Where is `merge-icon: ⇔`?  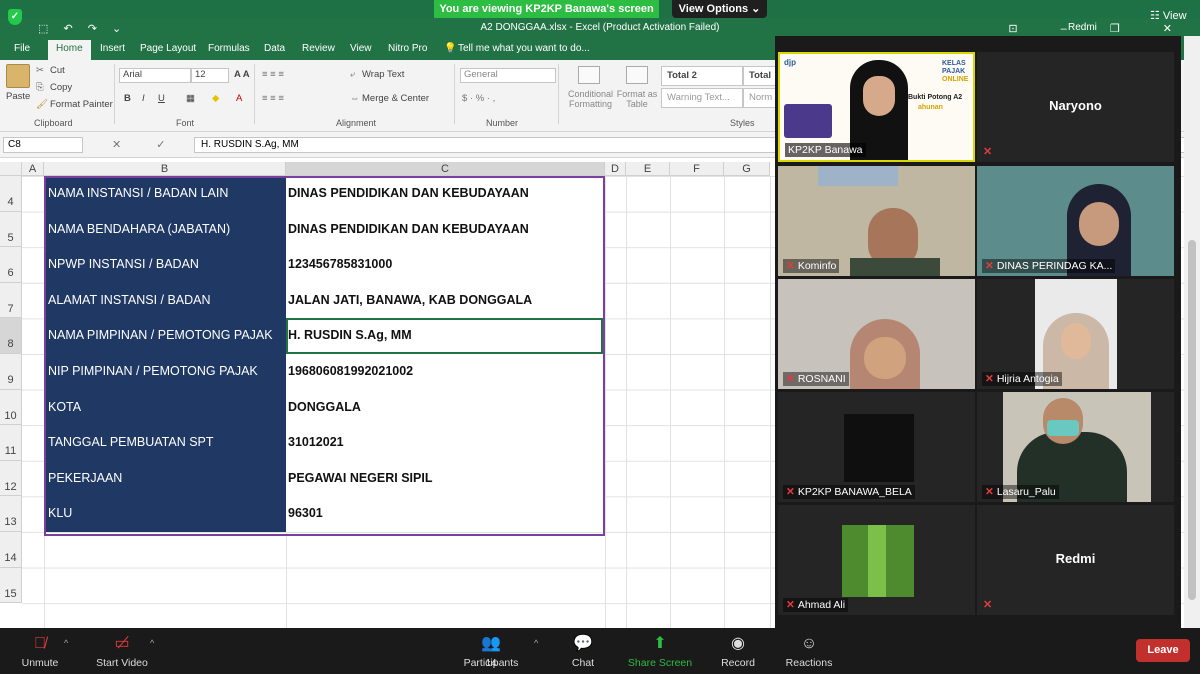 merge-icon: ⇔ is located at coordinates (355, 98).